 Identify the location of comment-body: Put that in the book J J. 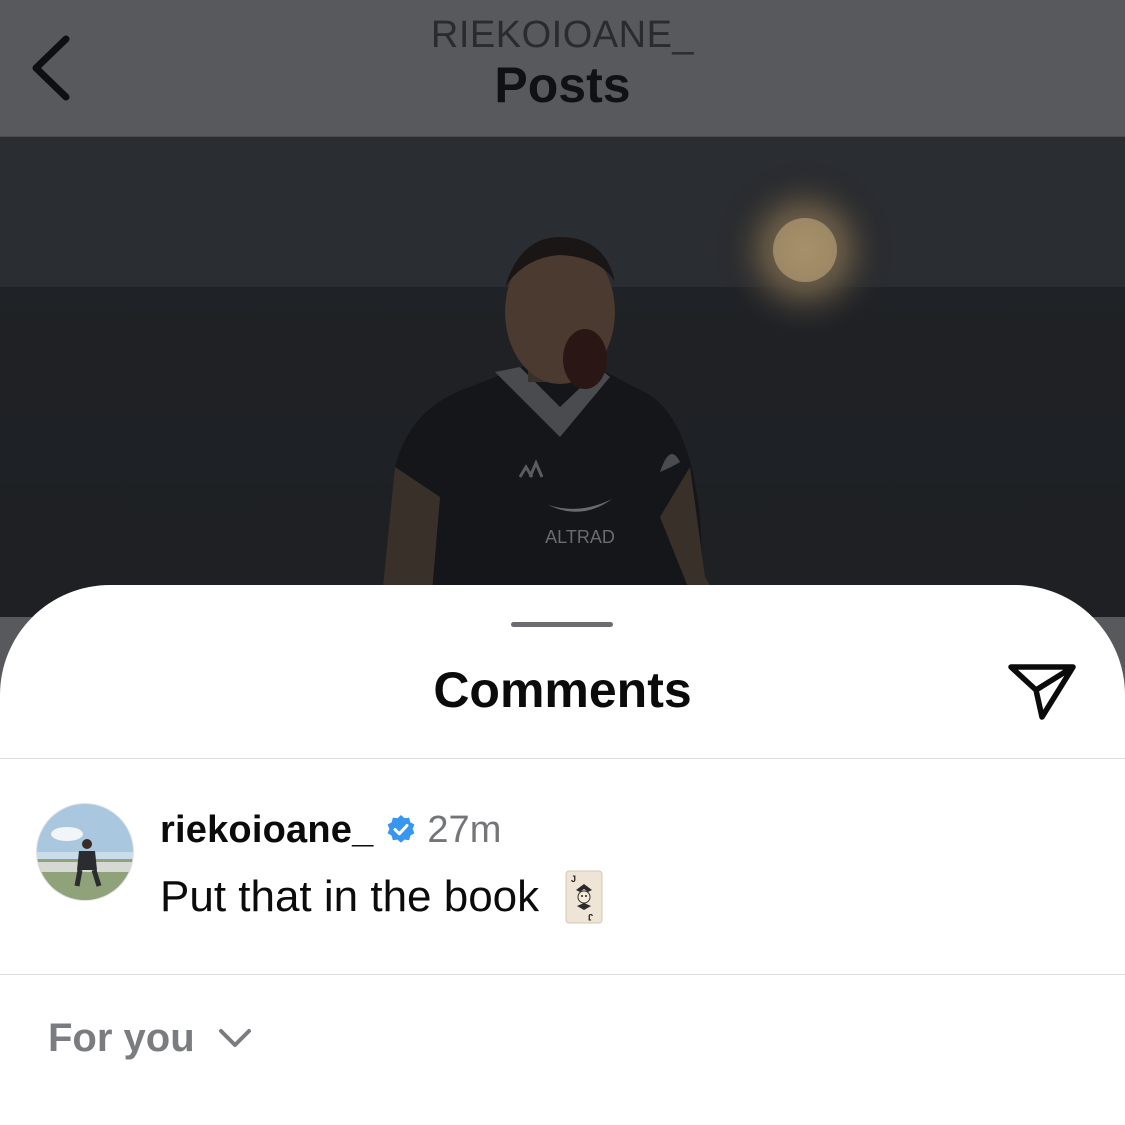
(381, 897).